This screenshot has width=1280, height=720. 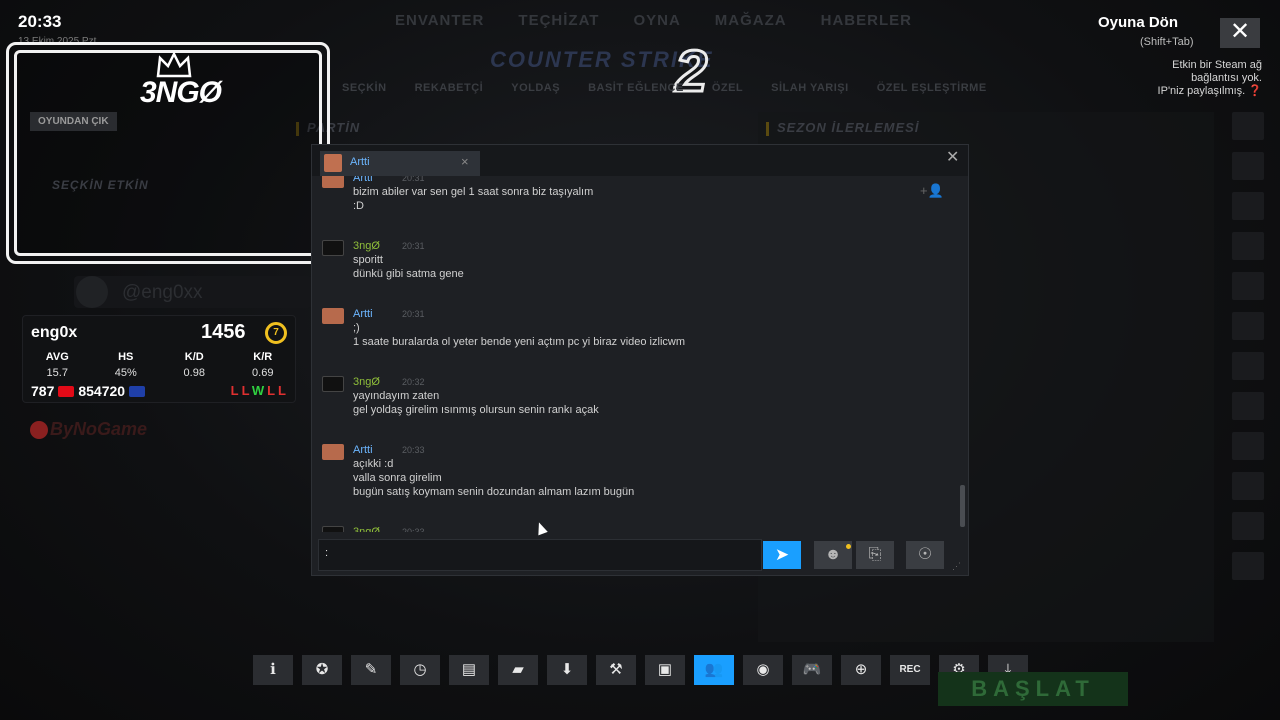 I want to click on message-text: dünkü gibi satma gene, so click(x=408, y=274).